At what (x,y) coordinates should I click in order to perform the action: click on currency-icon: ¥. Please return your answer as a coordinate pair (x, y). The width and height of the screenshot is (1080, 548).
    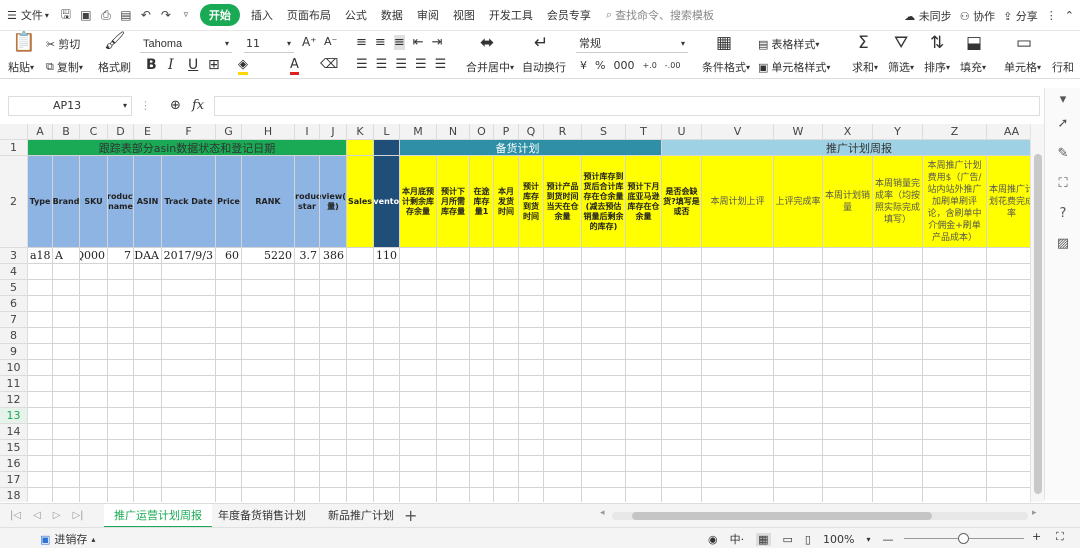
    Looking at the image, I should click on (583, 65).